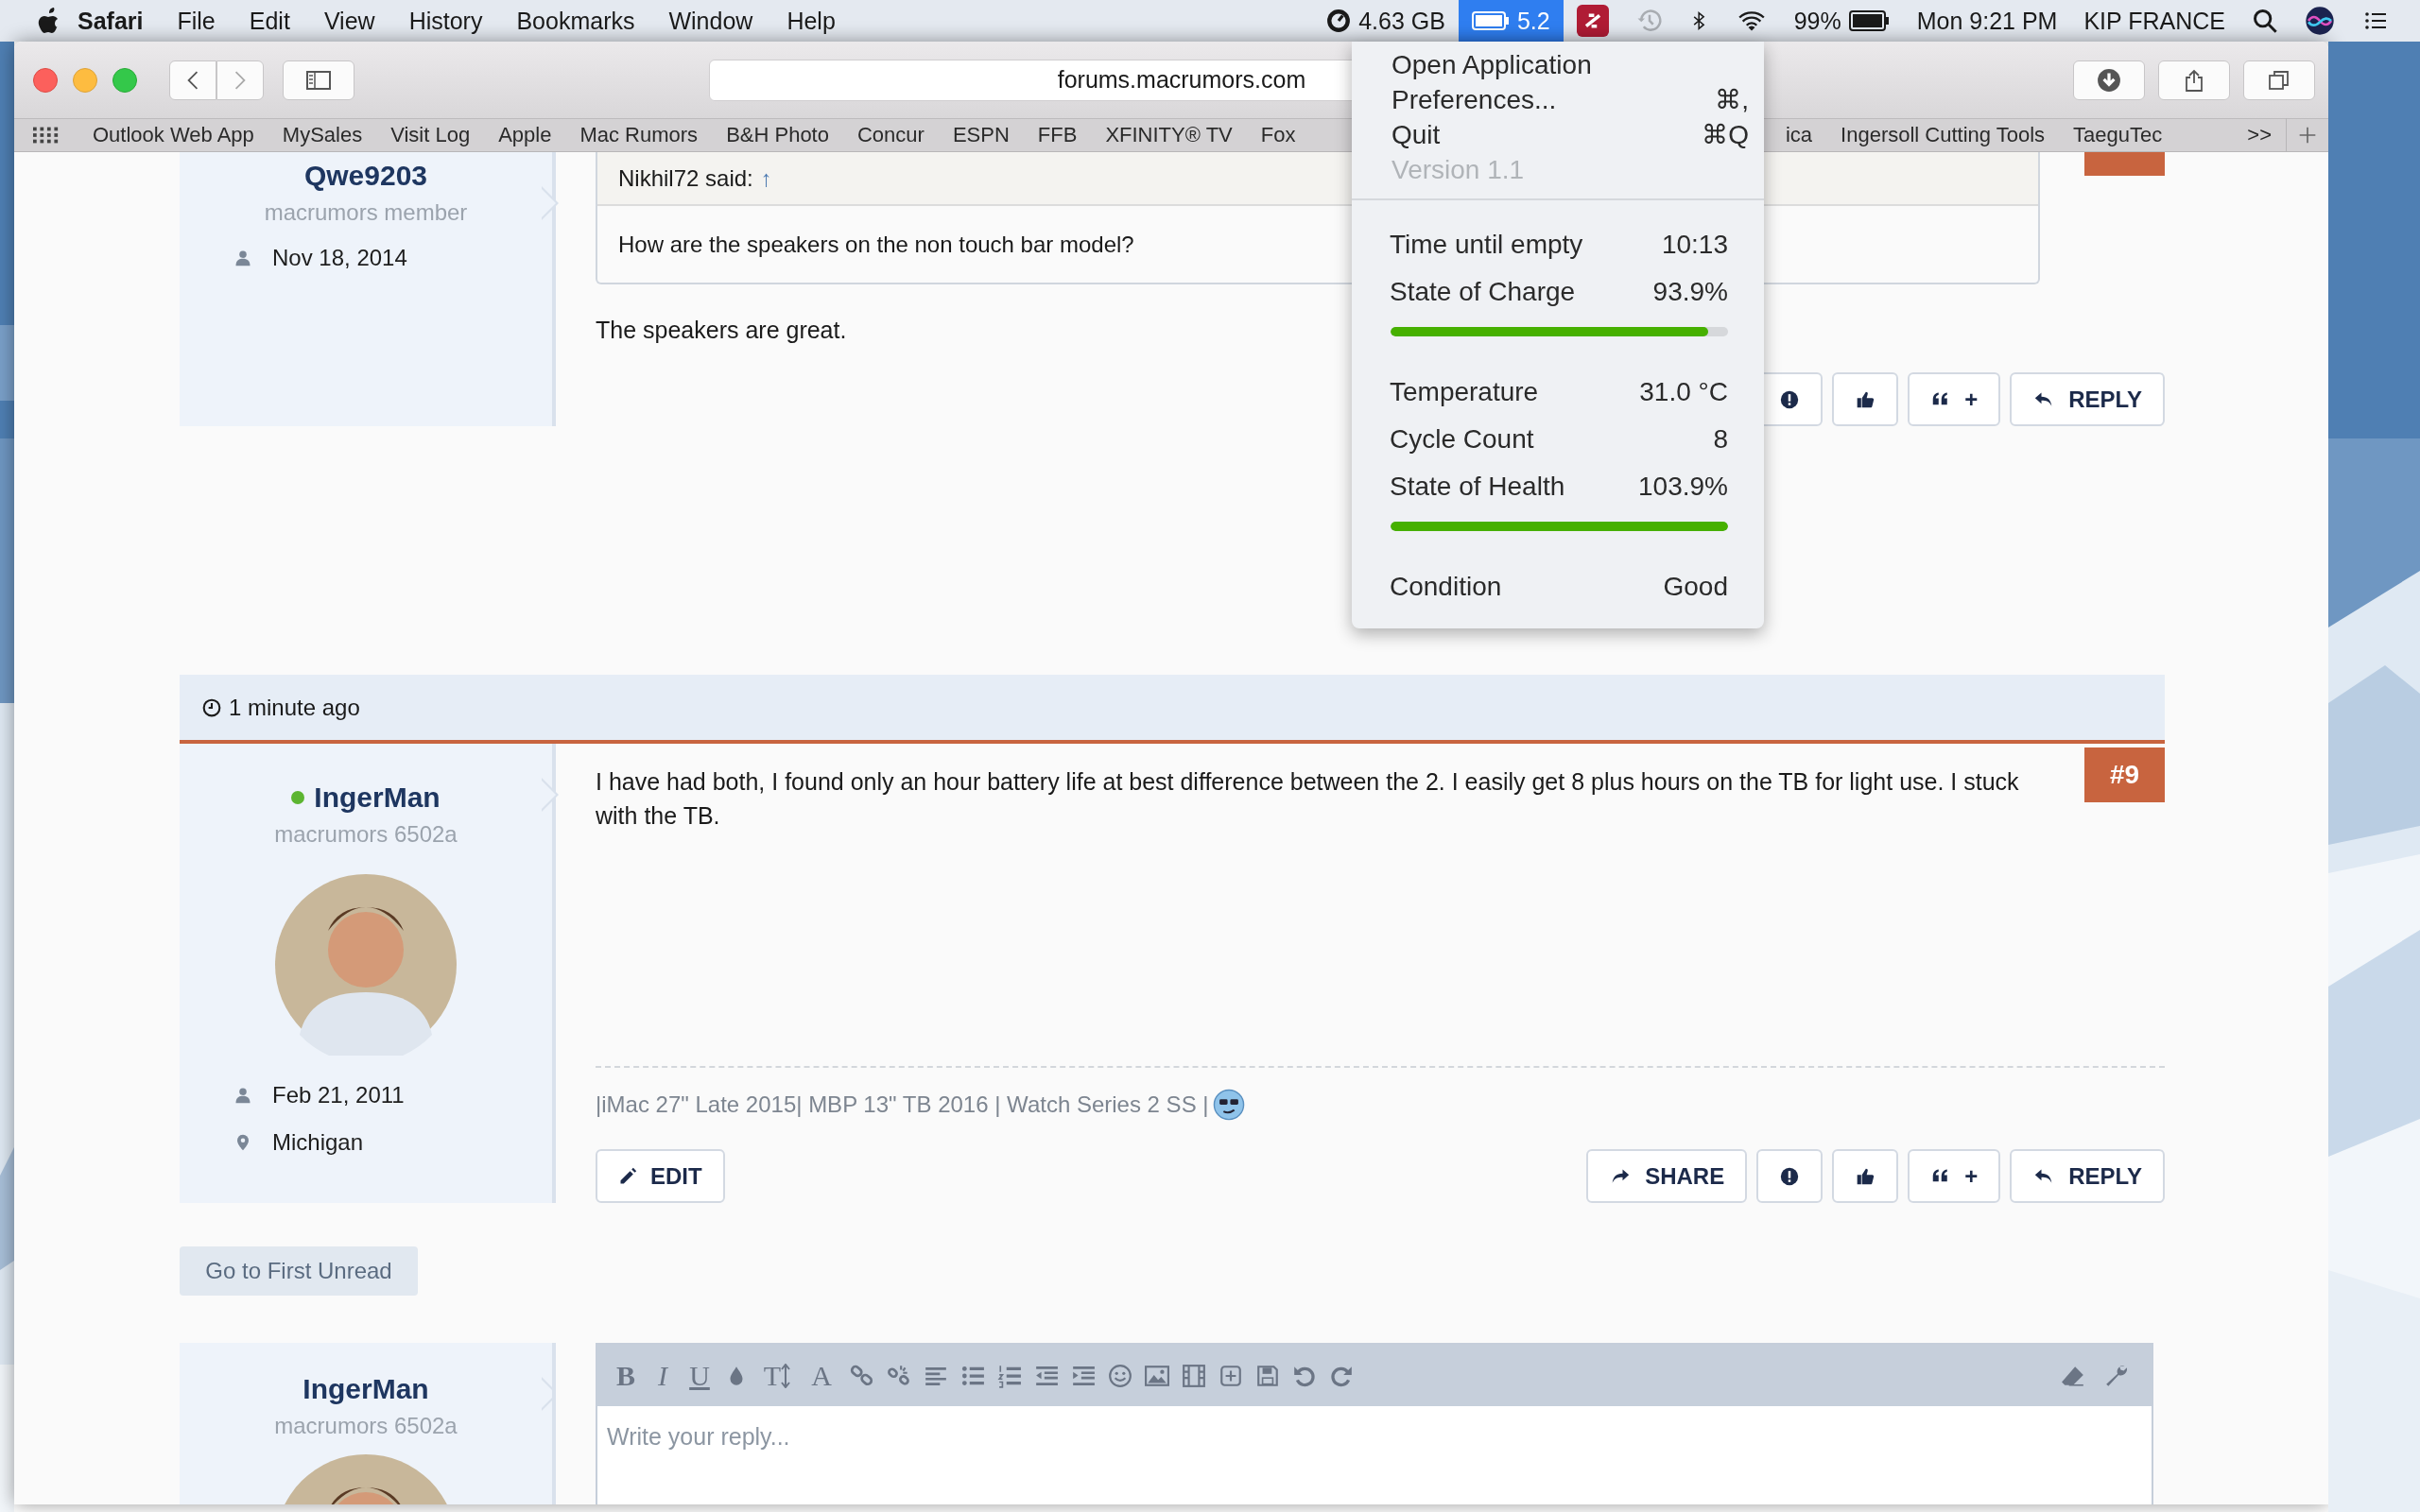 This screenshot has height=1512, width=2420. Describe the element at coordinates (1120, 1375) in the screenshot. I see `smiley-icon` at that location.